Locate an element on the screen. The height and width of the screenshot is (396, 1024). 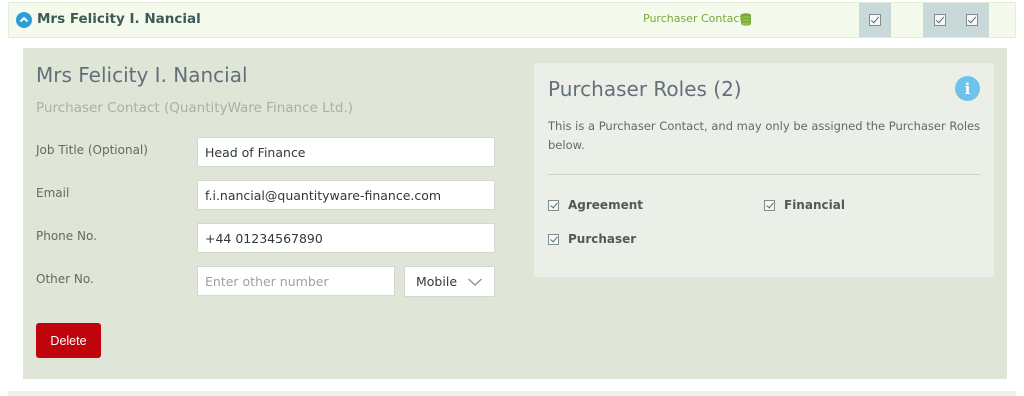
delete-button: Delete is located at coordinates (68, 340).